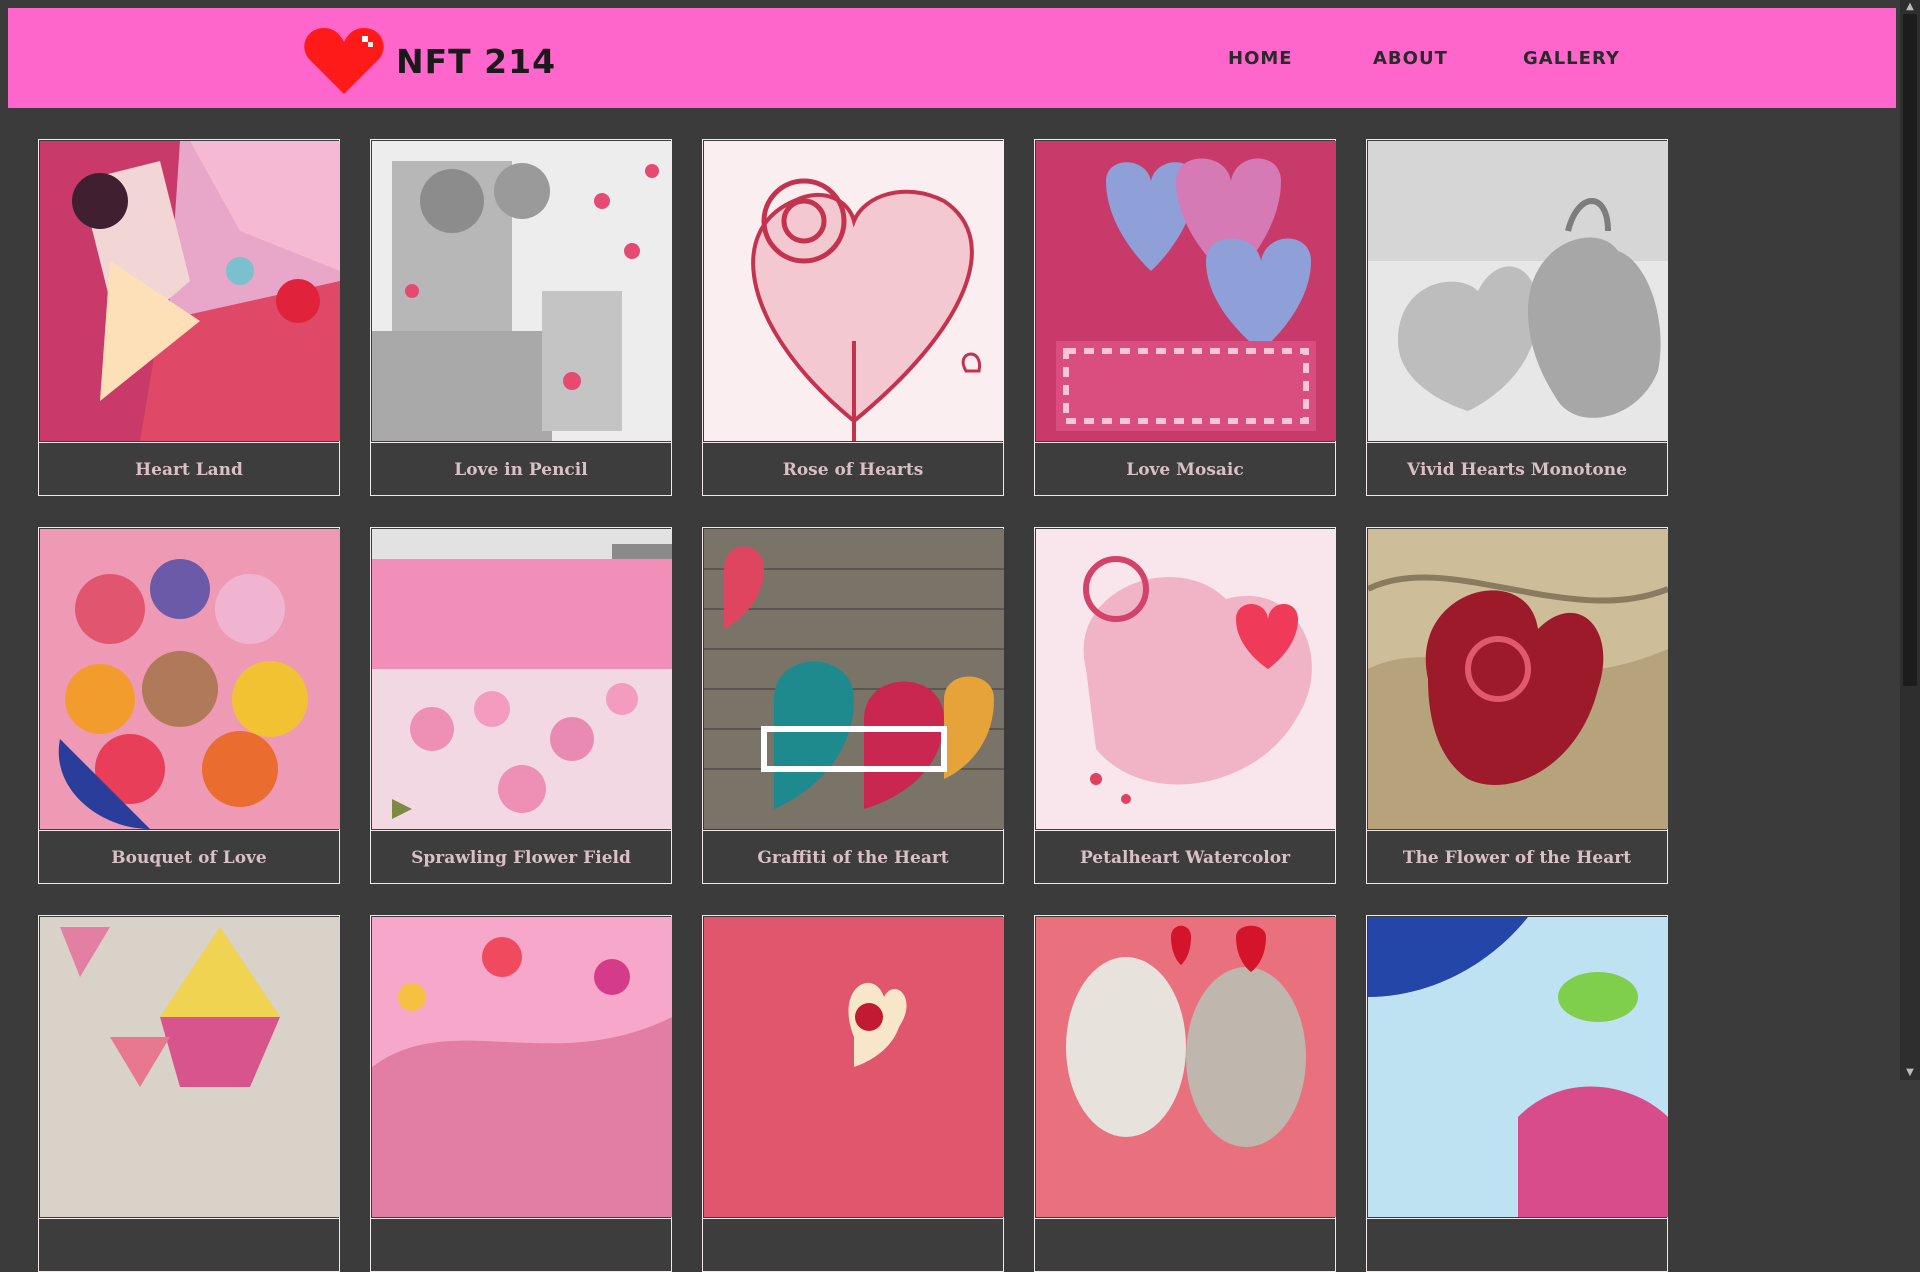 The image size is (1920, 1272). I want to click on artwork-title: Sprawling Flower Field, so click(521, 857).